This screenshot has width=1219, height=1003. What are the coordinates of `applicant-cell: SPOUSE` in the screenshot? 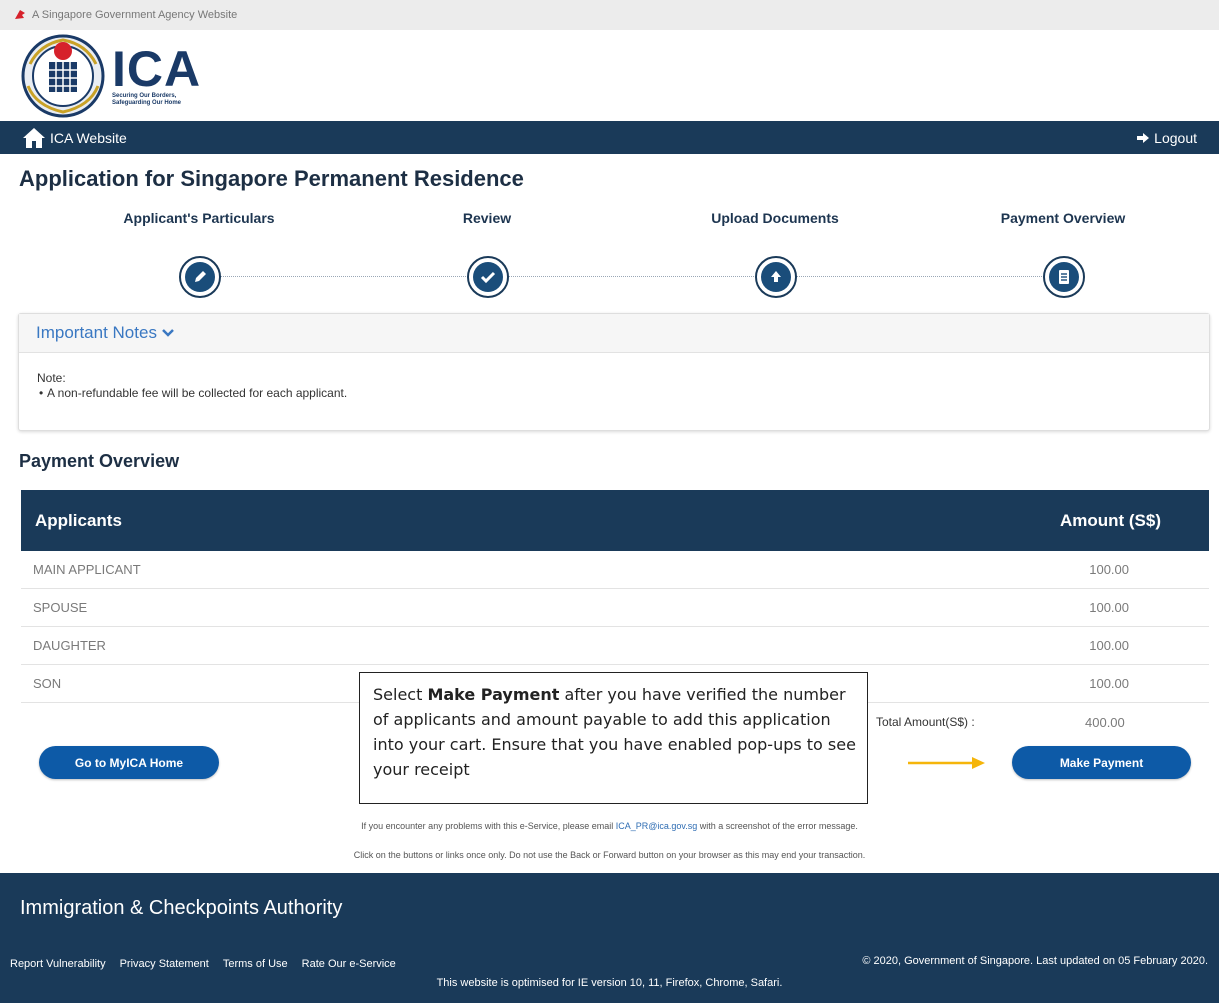 It's located at (60, 607).